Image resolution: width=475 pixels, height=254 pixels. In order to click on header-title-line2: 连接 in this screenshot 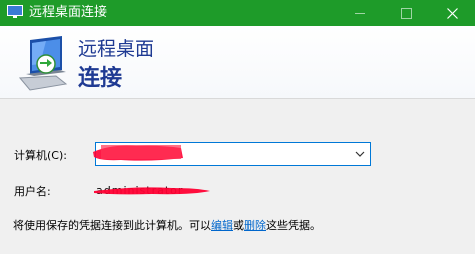, I will do `click(100, 78)`.